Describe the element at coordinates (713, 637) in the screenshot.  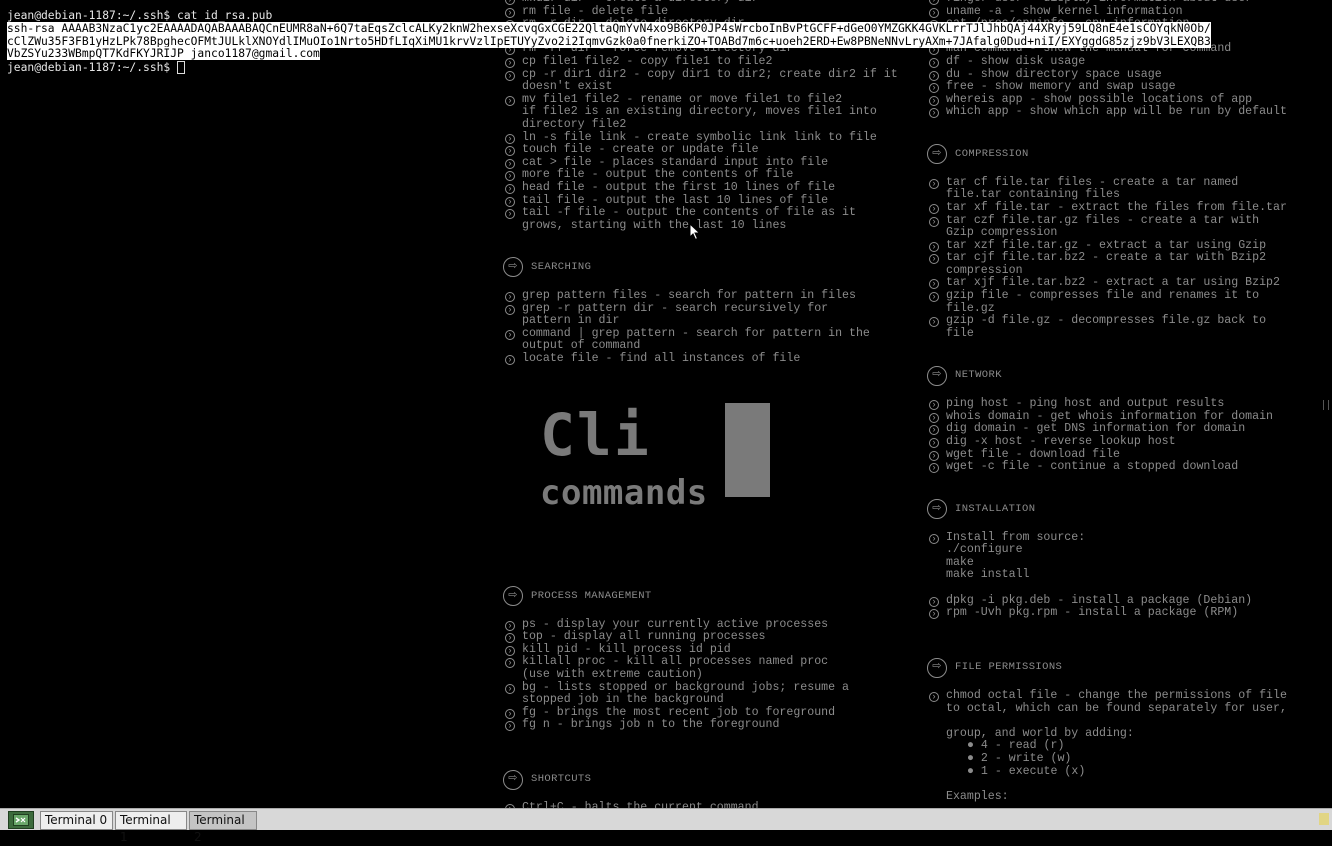
I see `cheatsheet-item: top - display all running processes` at that location.